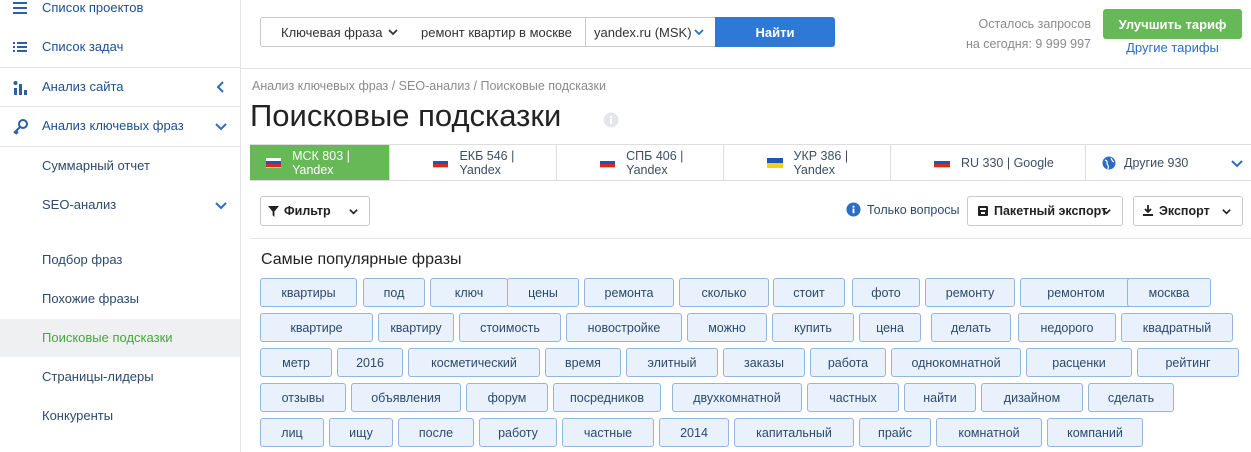  What do you see at coordinates (510, 327) in the screenshot?
I see `phrase-chip: стоимость` at bounding box center [510, 327].